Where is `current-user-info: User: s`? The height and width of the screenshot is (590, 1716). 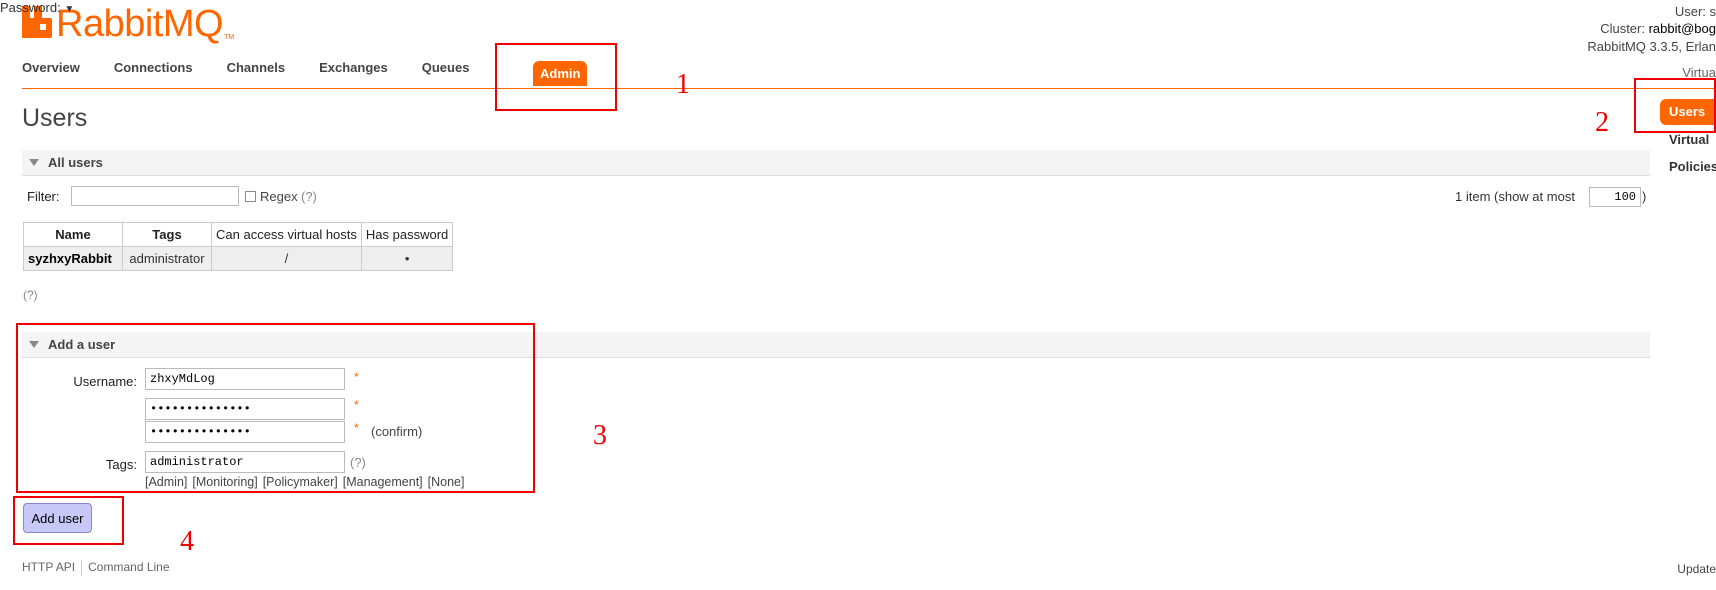
current-user-info: User: s is located at coordinates (1695, 11).